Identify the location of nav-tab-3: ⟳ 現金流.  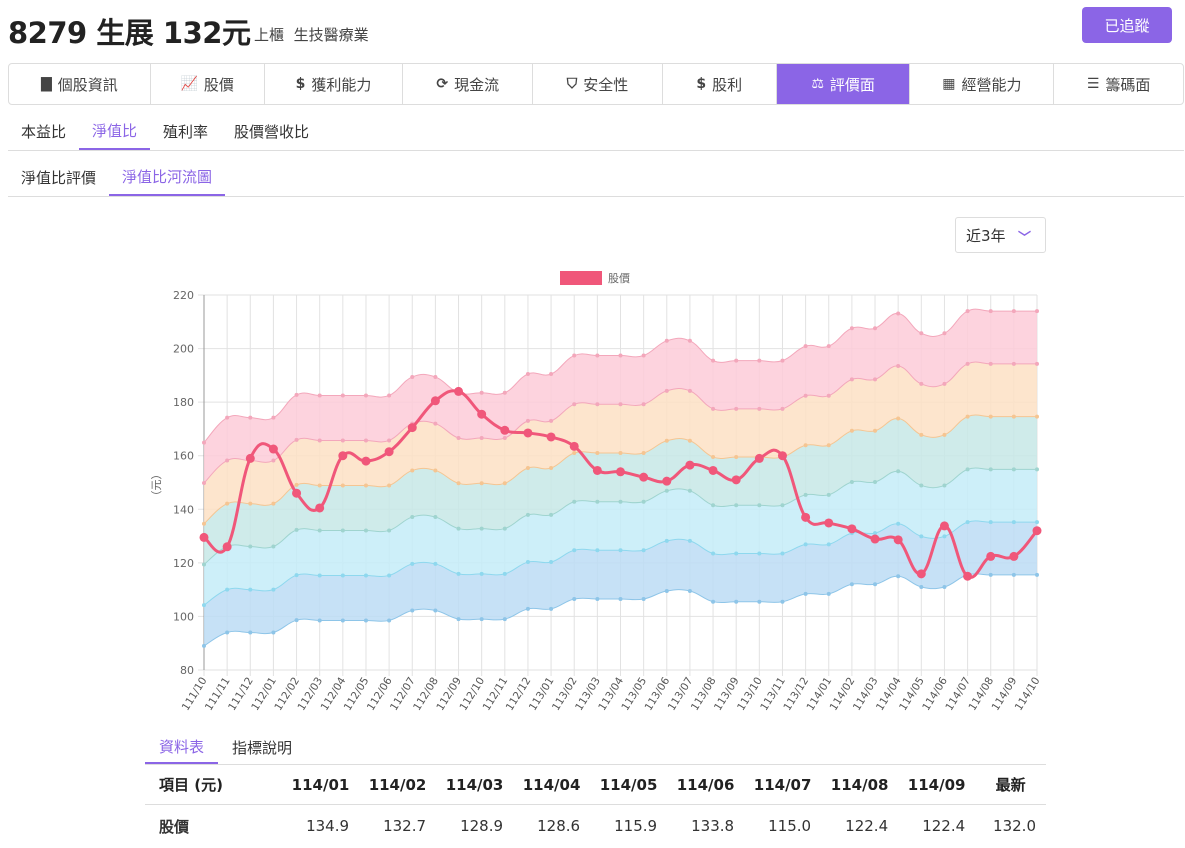
(468, 84).